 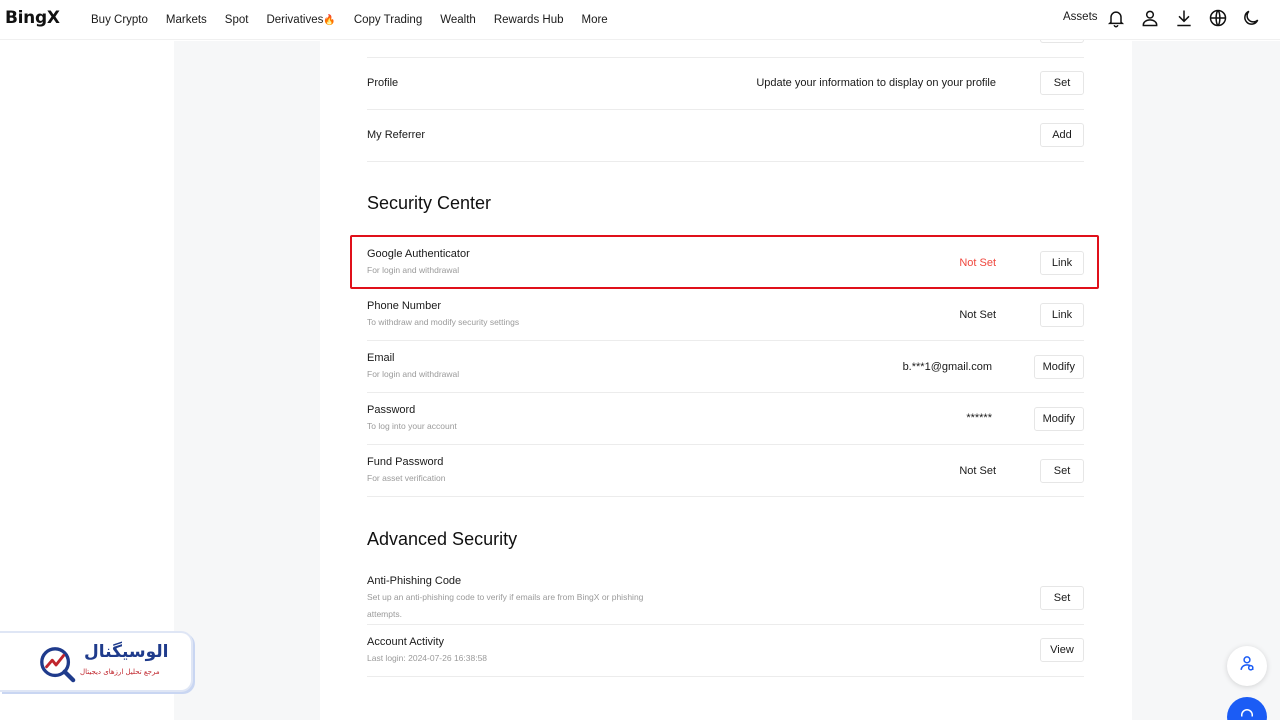 What do you see at coordinates (594, 20) in the screenshot?
I see `nav-more: More` at bounding box center [594, 20].